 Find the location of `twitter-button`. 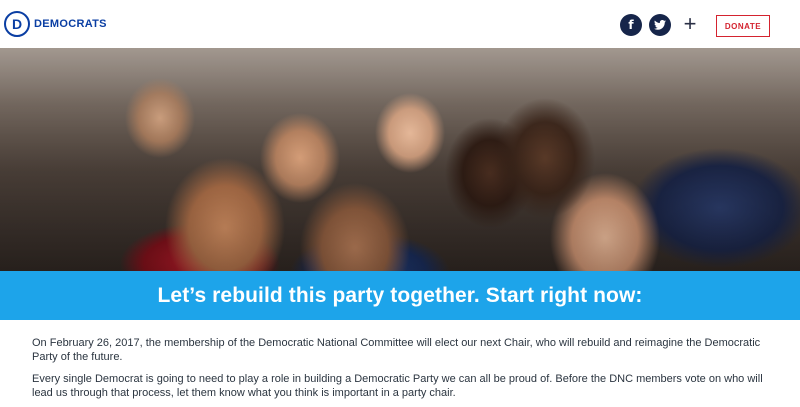

twitter-button is located at coordinates (660, 25).